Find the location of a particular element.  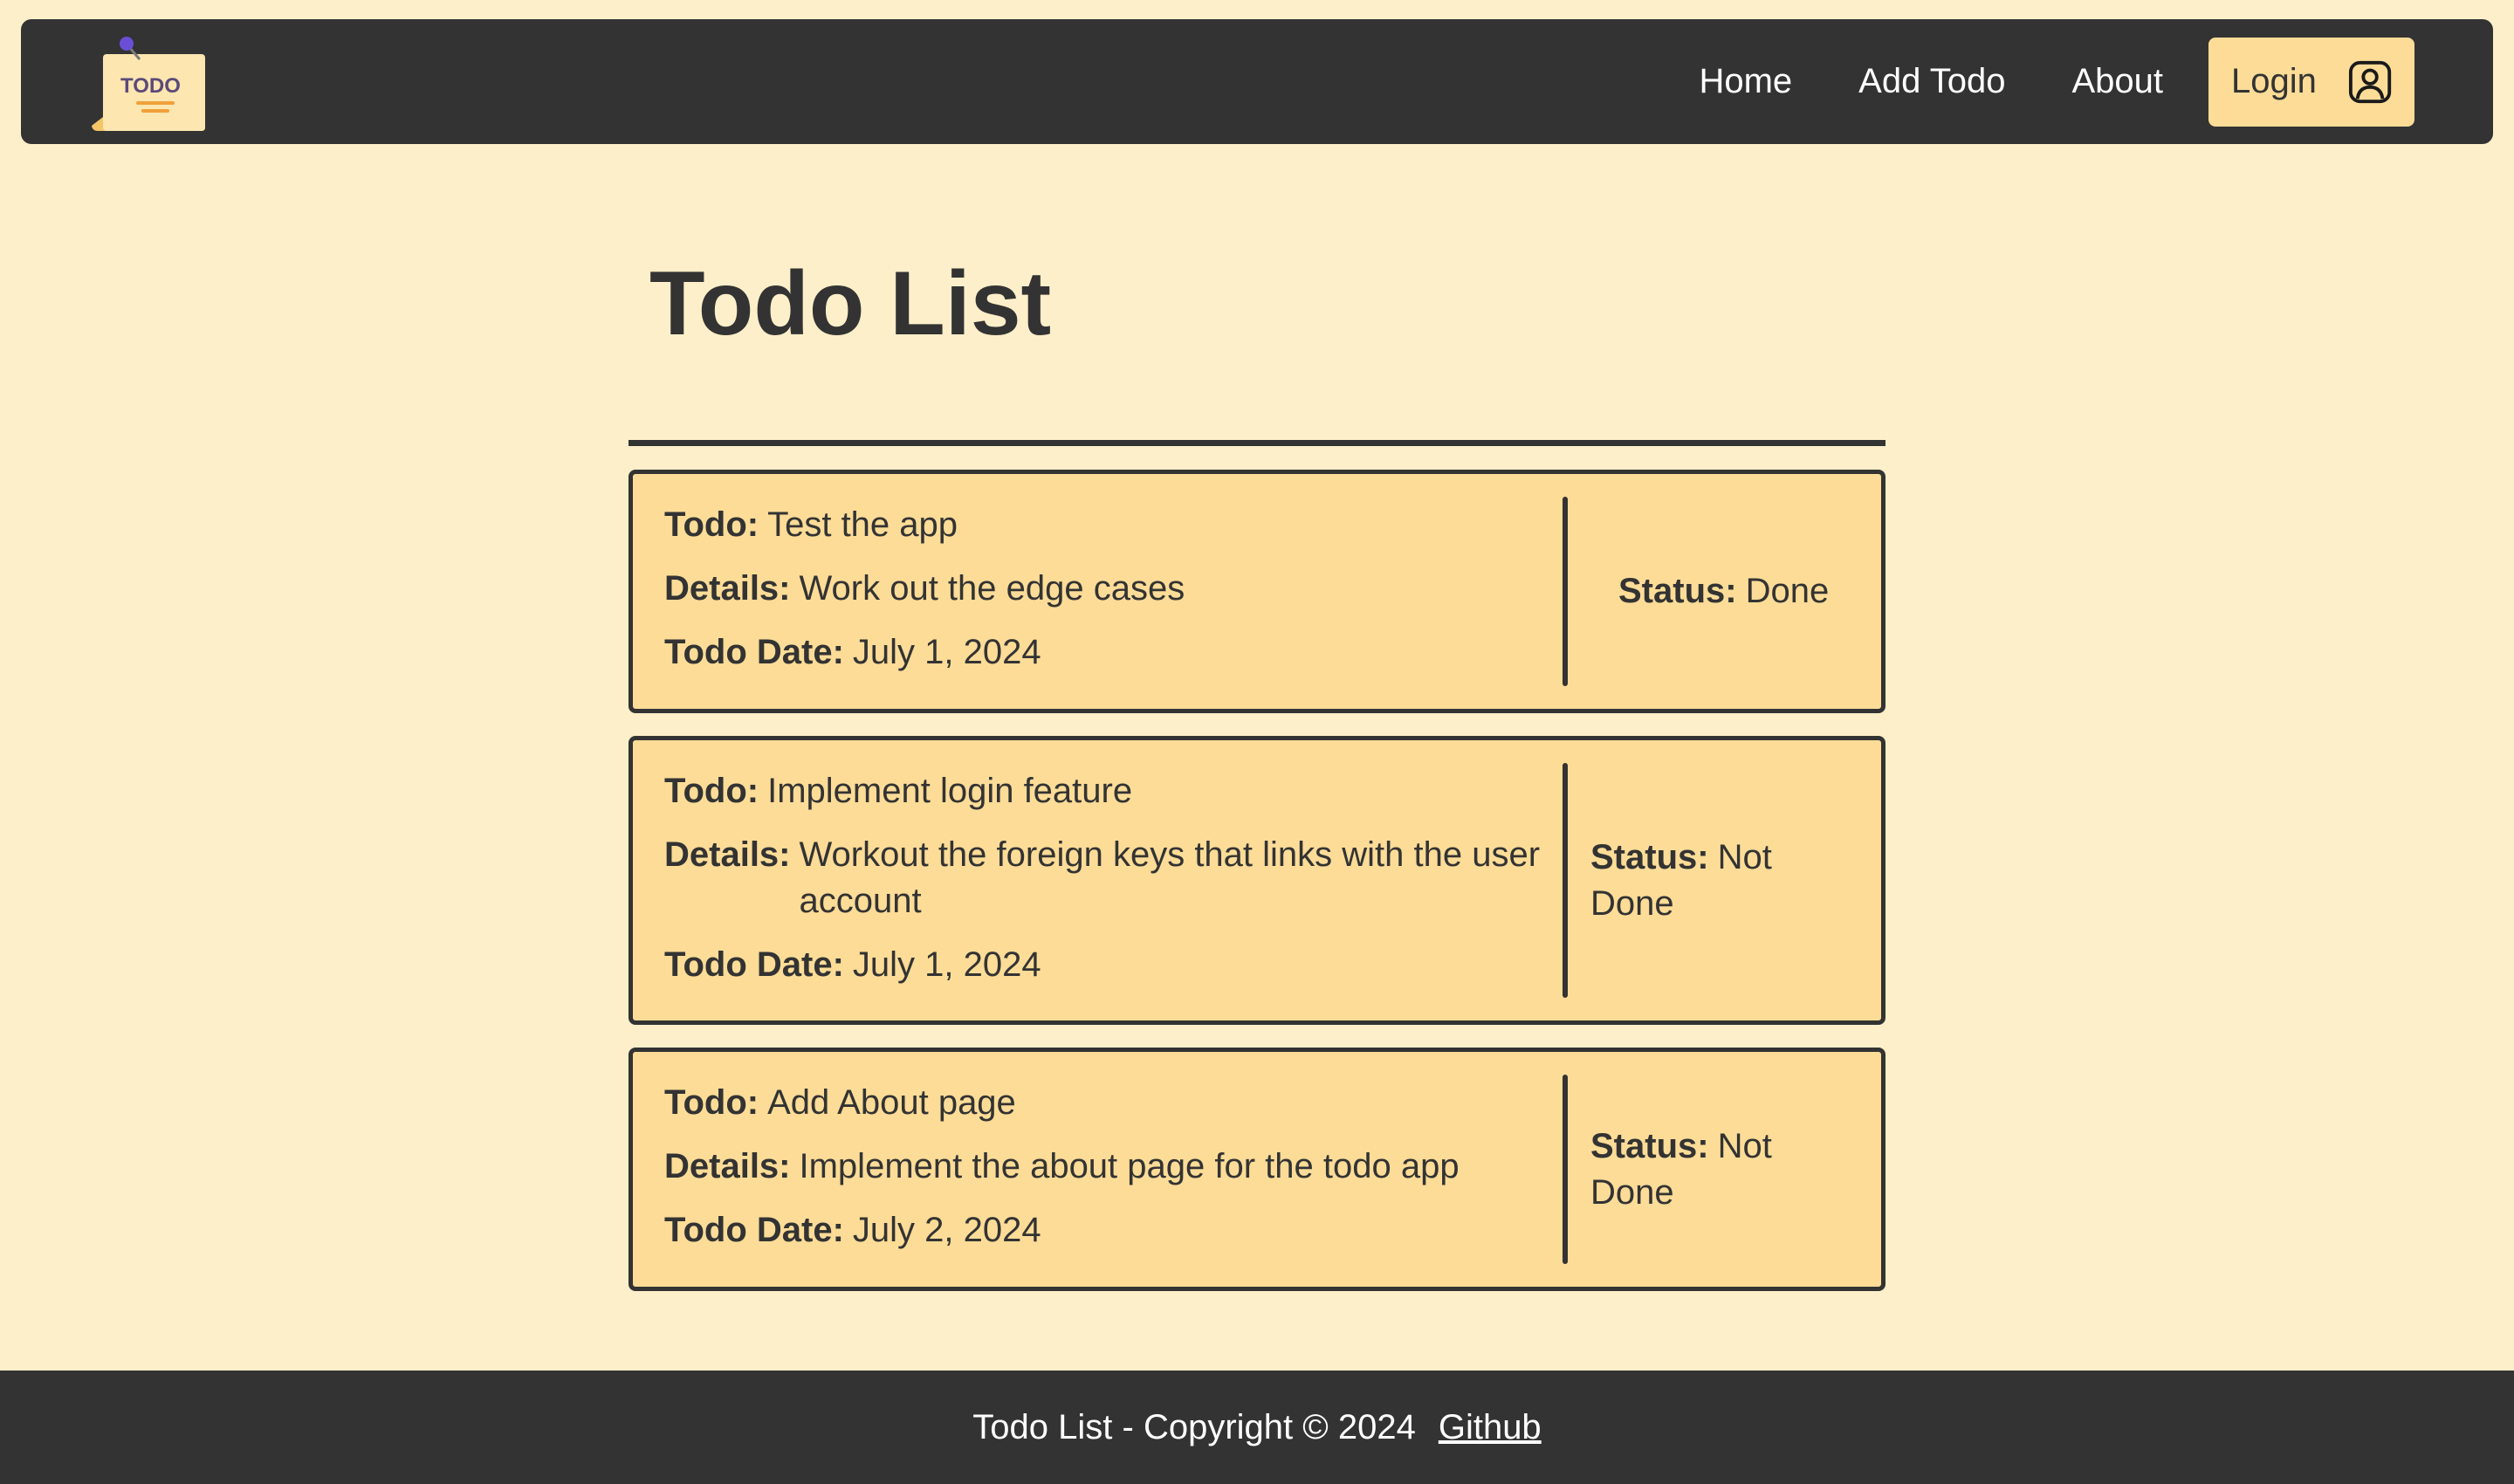

todo-value: Implement login feature is located at coordinates (950, 791).